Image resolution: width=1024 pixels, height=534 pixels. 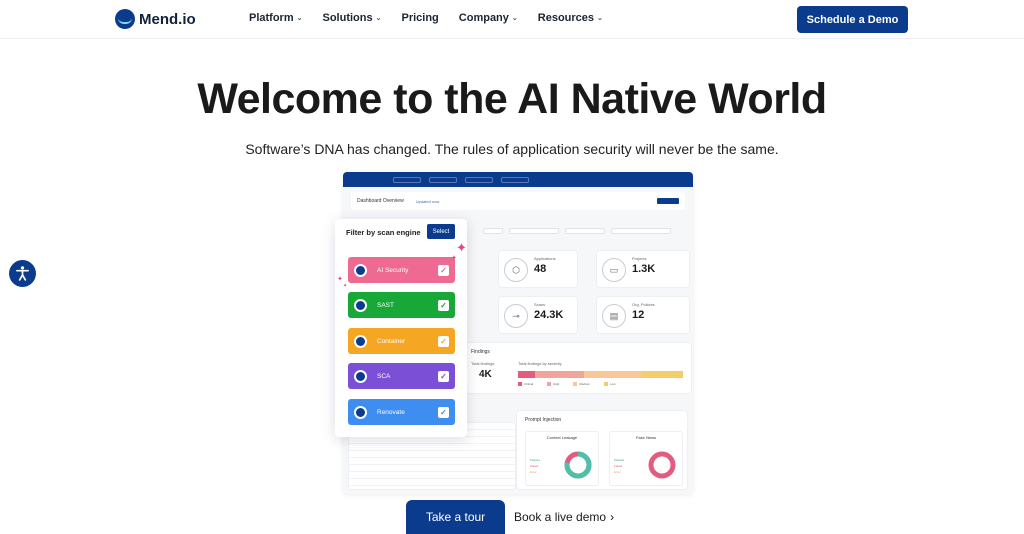 What do you see at coordinates (347, 18) in the screenshot?
I see `menu-label: Solutions` at bounding box center [347, 18].